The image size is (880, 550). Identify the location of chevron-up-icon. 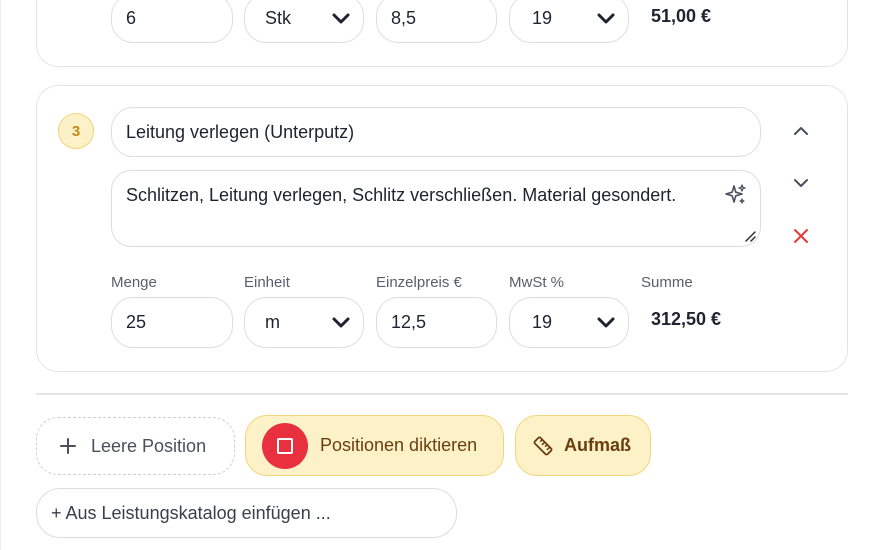
(801, 131).